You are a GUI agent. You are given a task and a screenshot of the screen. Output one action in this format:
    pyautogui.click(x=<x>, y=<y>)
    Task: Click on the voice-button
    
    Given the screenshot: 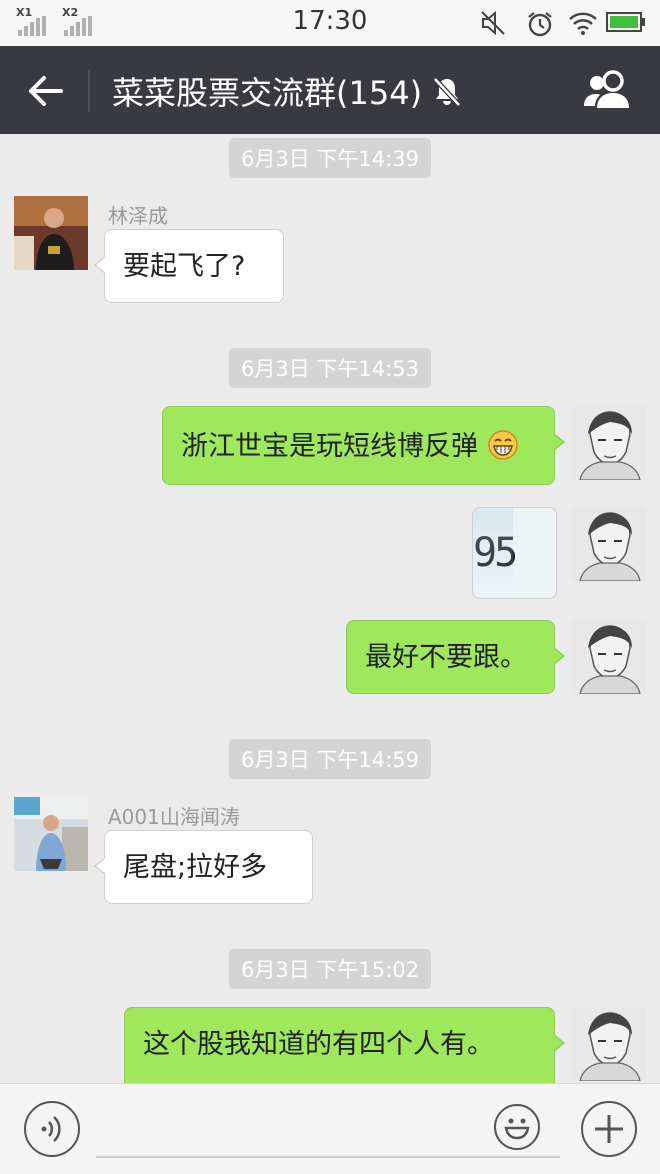 What is the action you would take?
    pyautogui.click(x=52, y=1129)
    